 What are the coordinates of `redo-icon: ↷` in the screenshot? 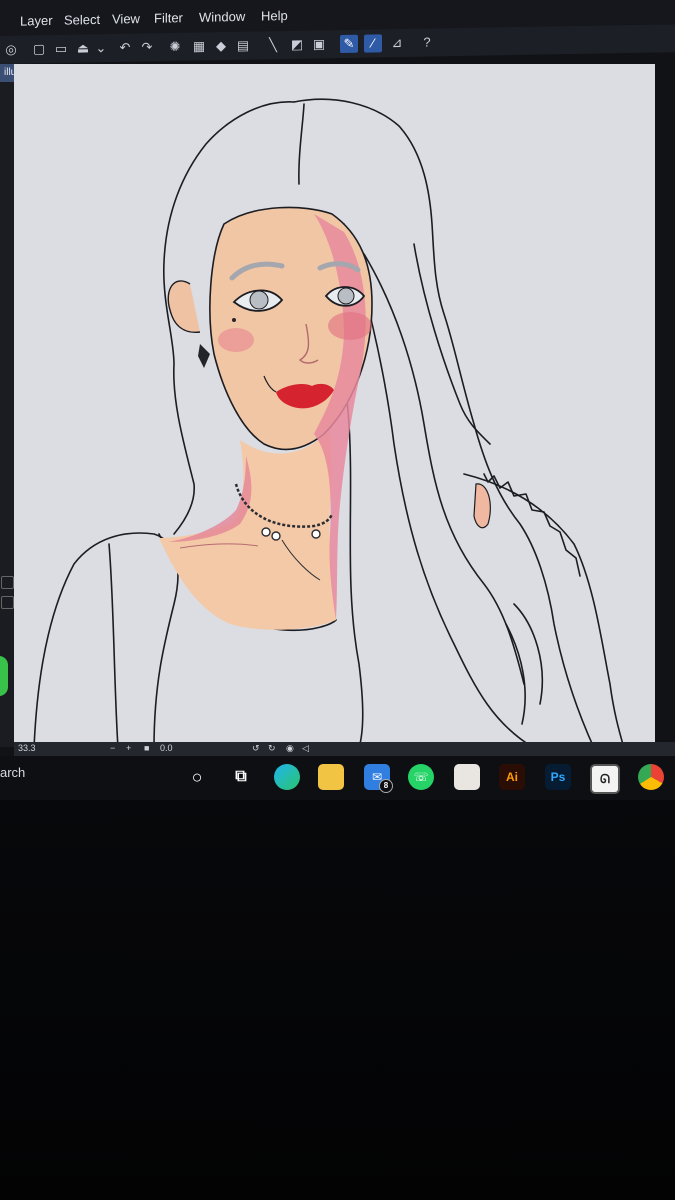 It's located at (147, 47).